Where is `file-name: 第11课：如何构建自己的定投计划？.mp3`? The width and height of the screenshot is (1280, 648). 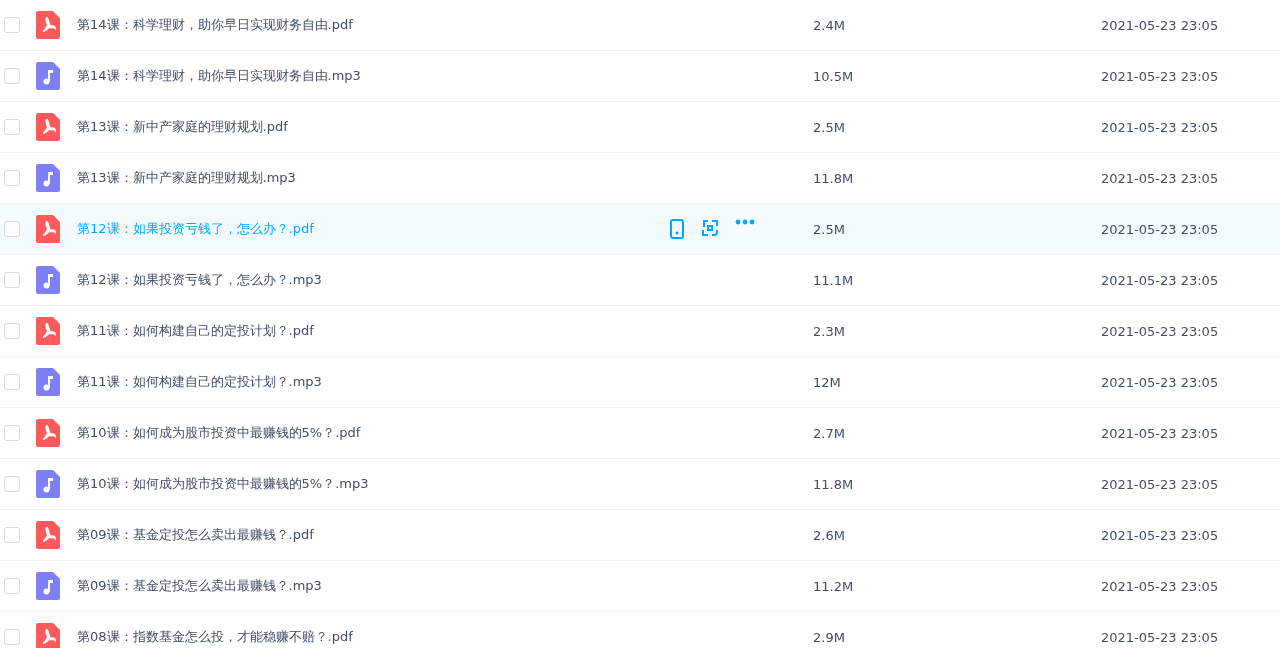
file-name: 第11课：如何构建自己的定投计划？.mp3 is located at coordinates (199, 382).